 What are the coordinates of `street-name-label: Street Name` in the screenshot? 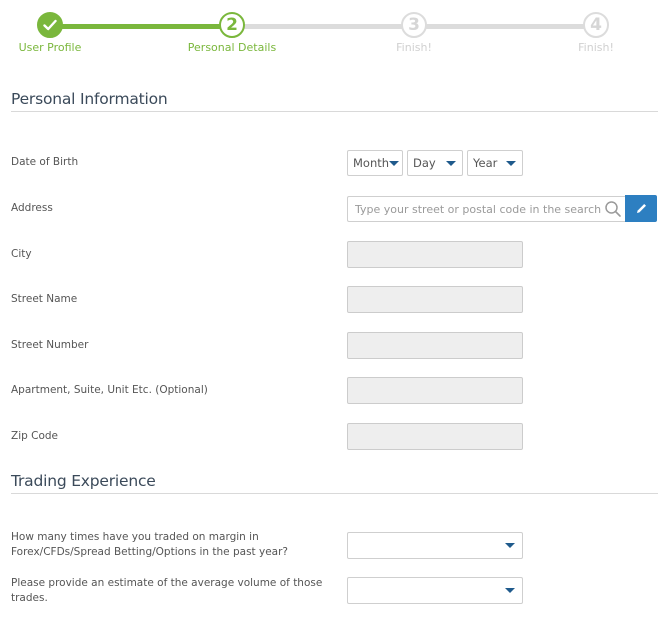 It's located at (44, 299).